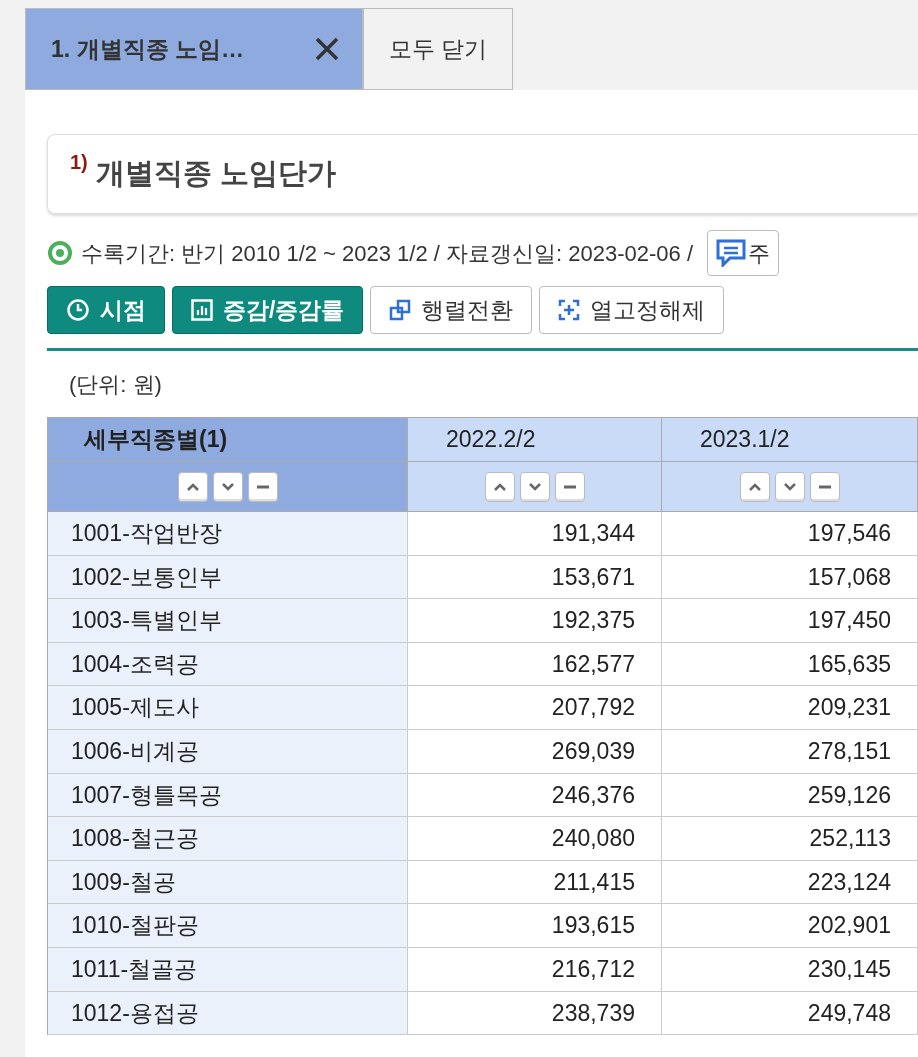 The height and width of the screenshot is (1057, 918). I want to click on table-cell: 192,375, so click(535, 621).